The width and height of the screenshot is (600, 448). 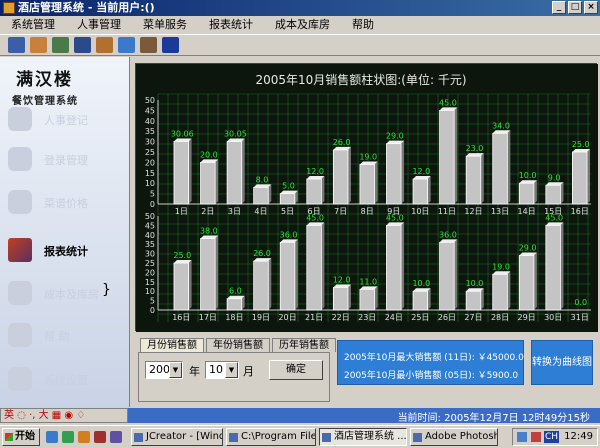 I want to click on sidebar-item-3: 报表统计, so click(x=65, y=250).